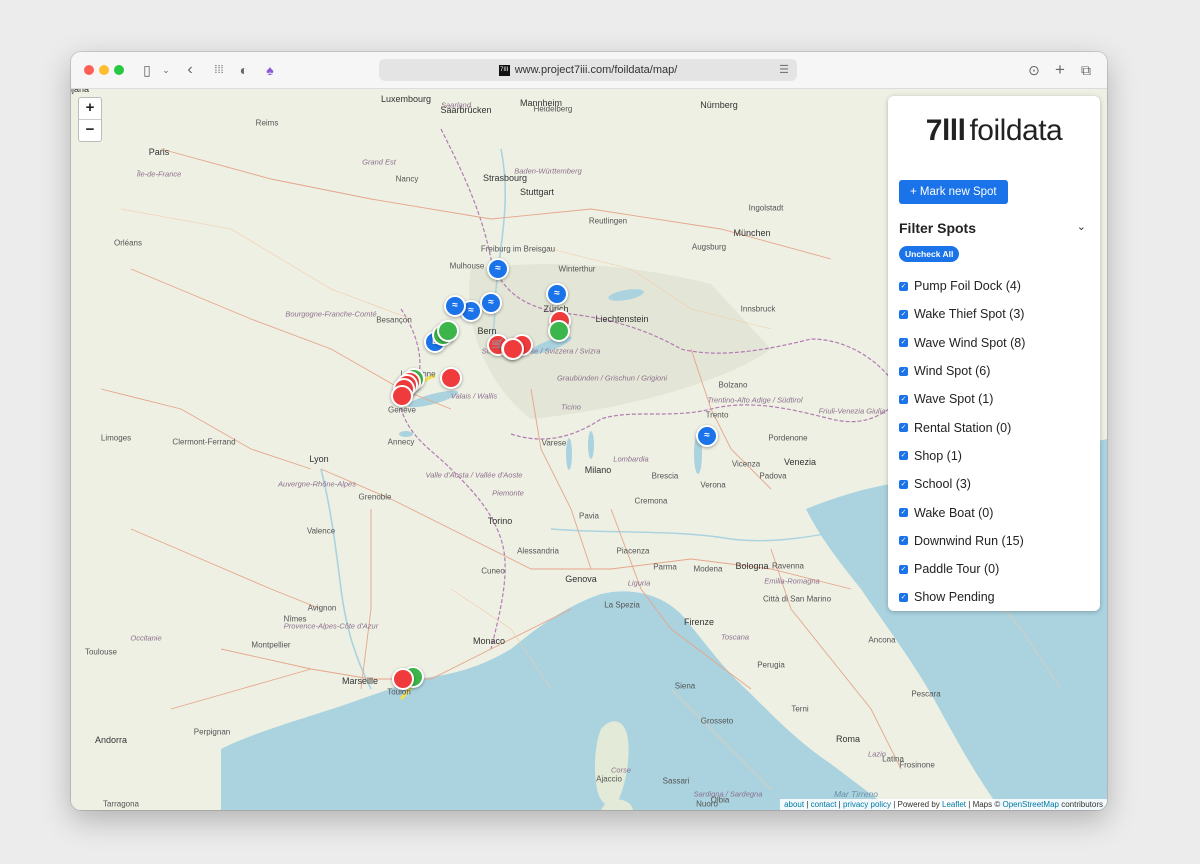  What do you see at coordinates (969, 540) in the screenshot?
I see `filter-label: Downwind Run (15)` at bounding box center [969, 540].